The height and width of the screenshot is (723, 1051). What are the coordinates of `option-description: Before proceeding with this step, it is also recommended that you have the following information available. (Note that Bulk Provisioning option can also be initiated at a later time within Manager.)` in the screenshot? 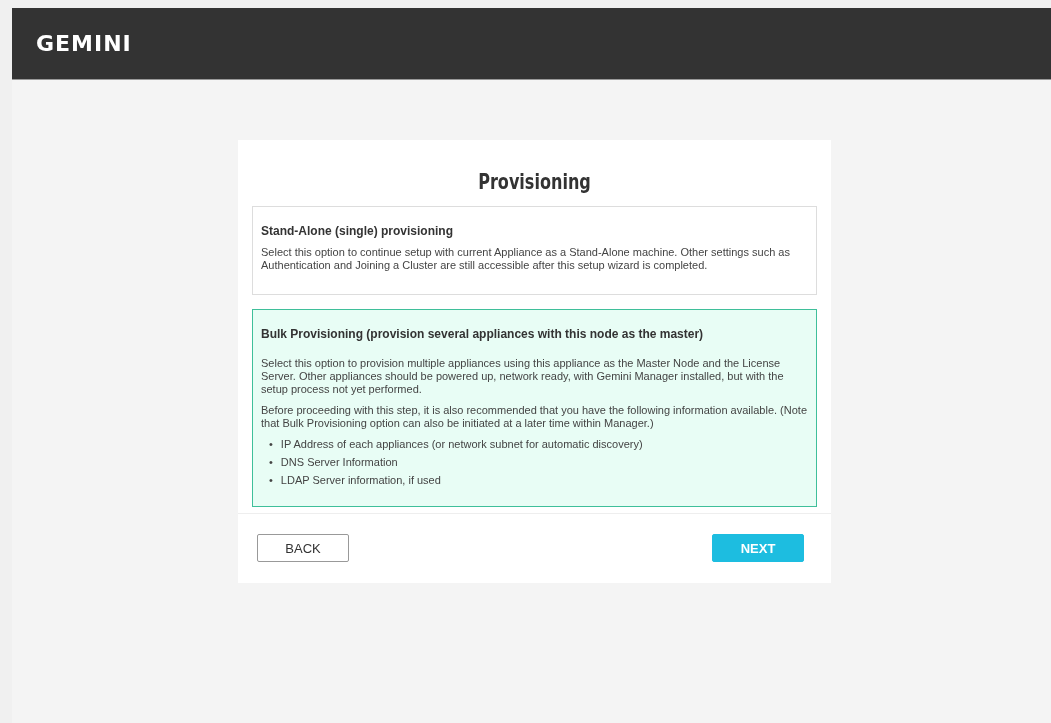 It's located at (534, 417).